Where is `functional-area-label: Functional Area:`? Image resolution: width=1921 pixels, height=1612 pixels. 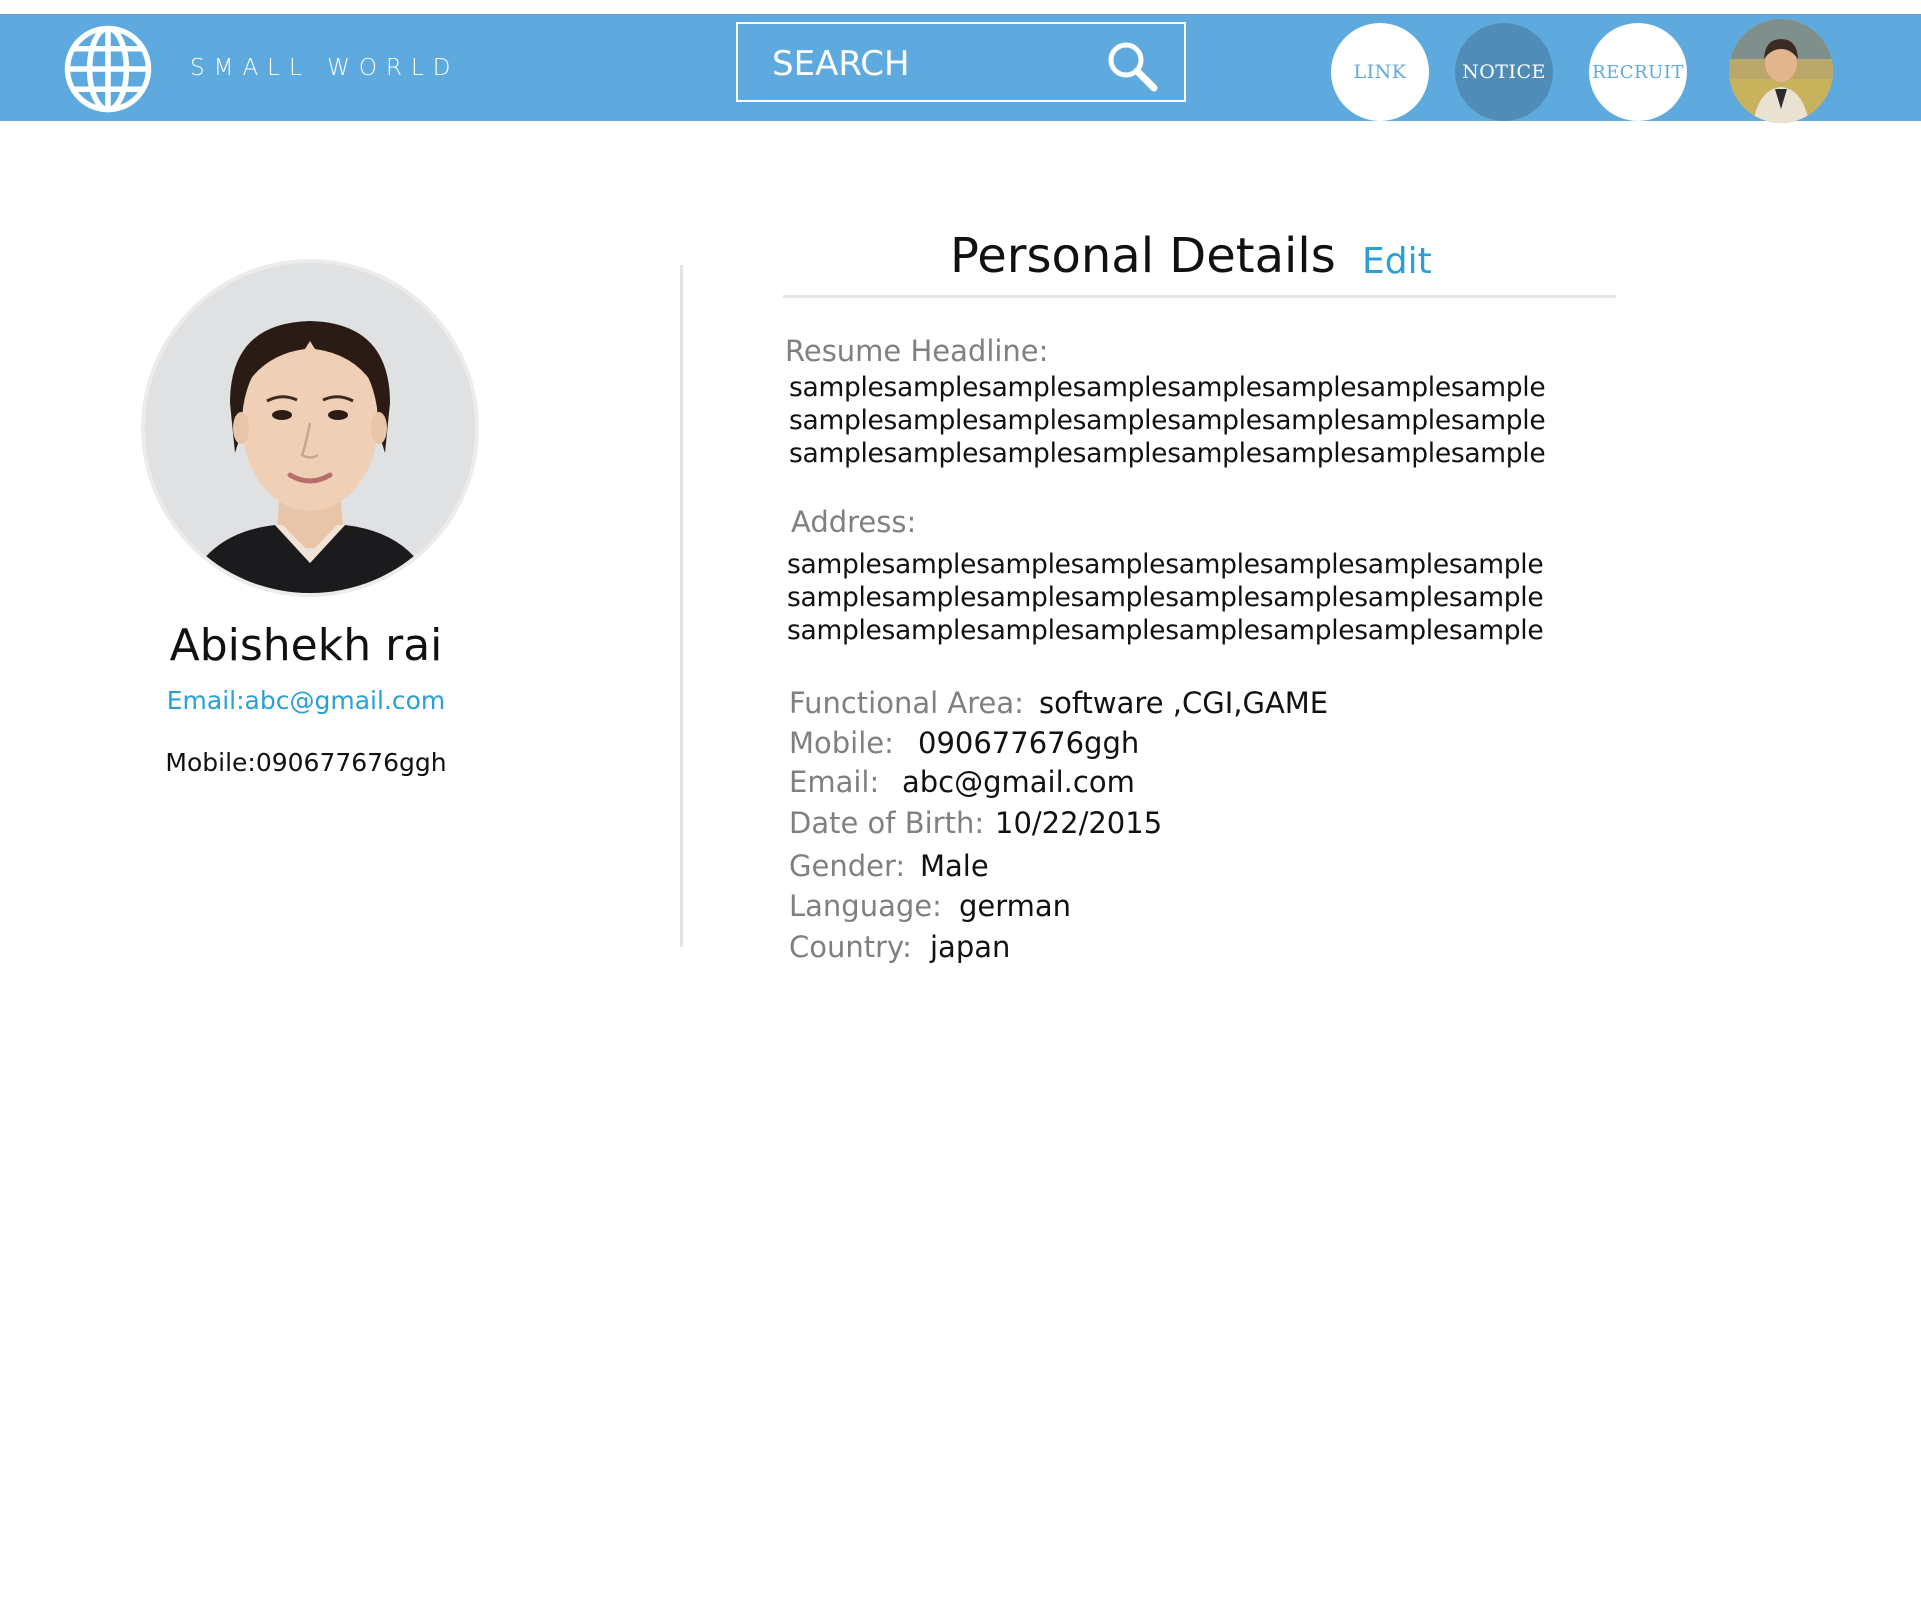
functional-area-label: Functional Area: is located at coordinates (906, 703).